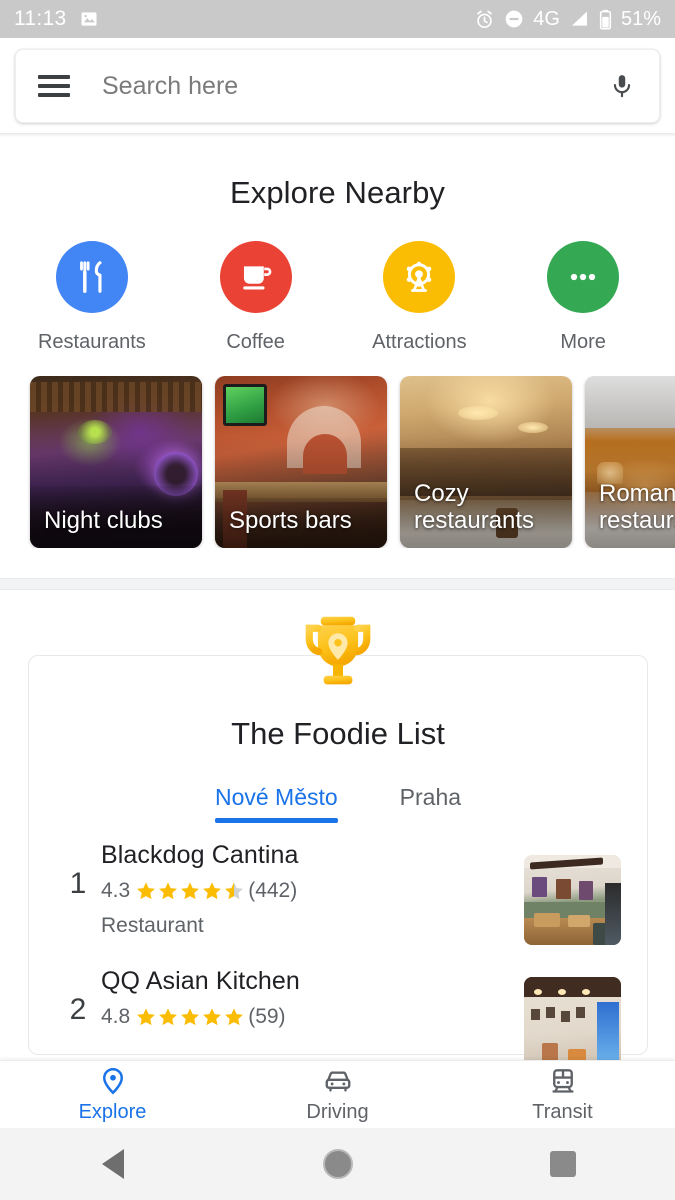 The image size is (675, 1200). I want to click on more-dots-icon, so click(583, 277).